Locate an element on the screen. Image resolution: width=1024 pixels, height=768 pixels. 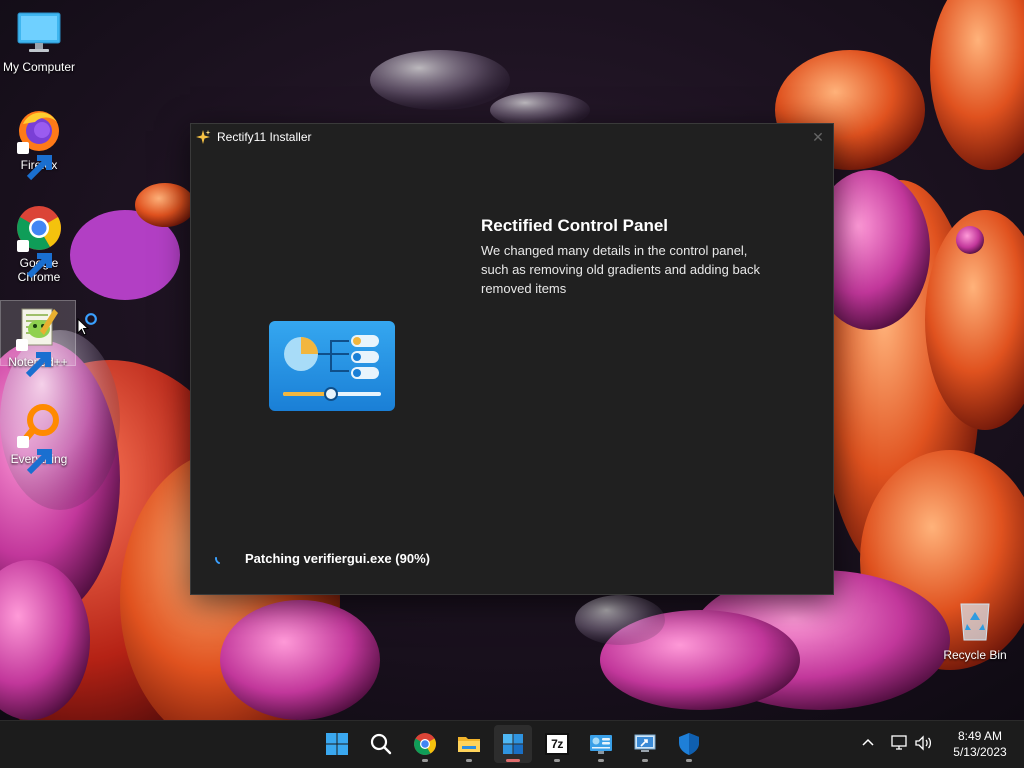
taskbar-rectify11-installer-button is located at coordinates (513, 744).